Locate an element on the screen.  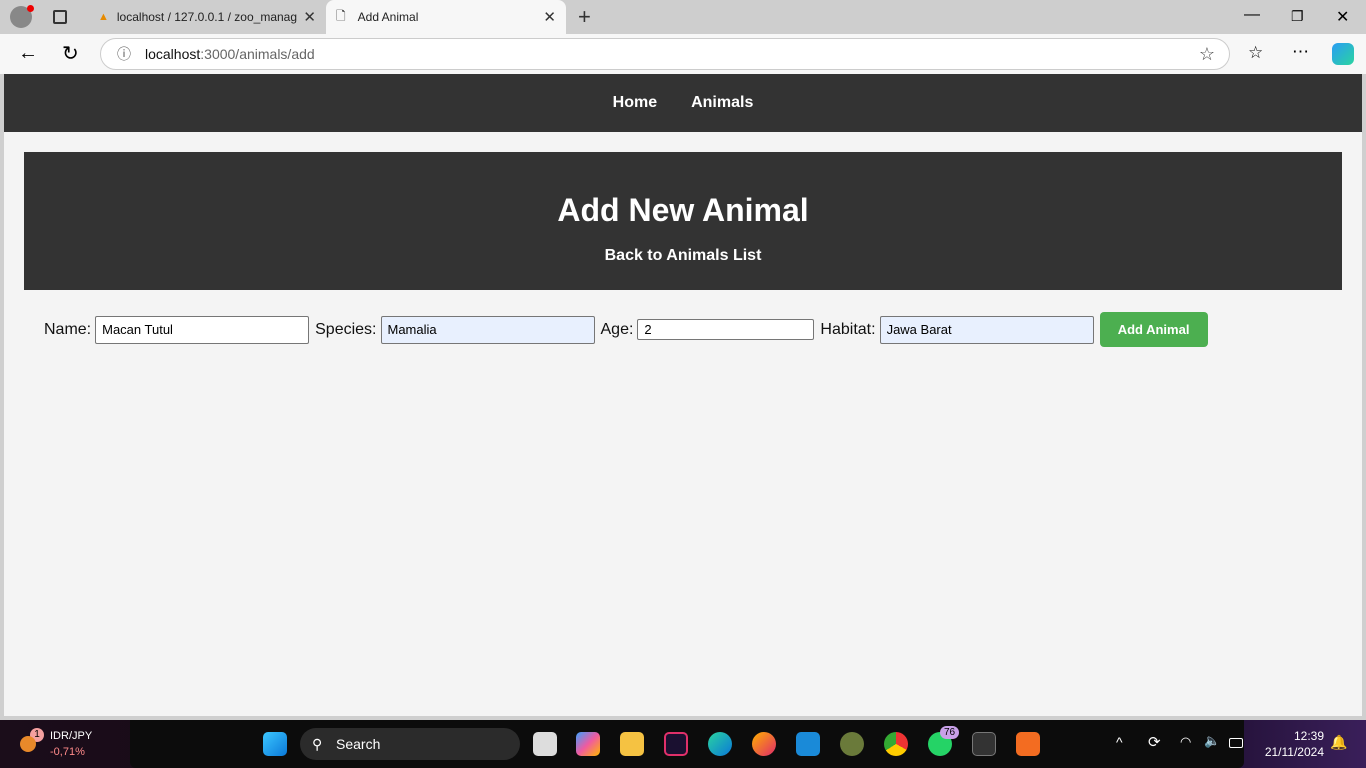
close-window-icon: ✕ is located at coordinates (1342, 17).